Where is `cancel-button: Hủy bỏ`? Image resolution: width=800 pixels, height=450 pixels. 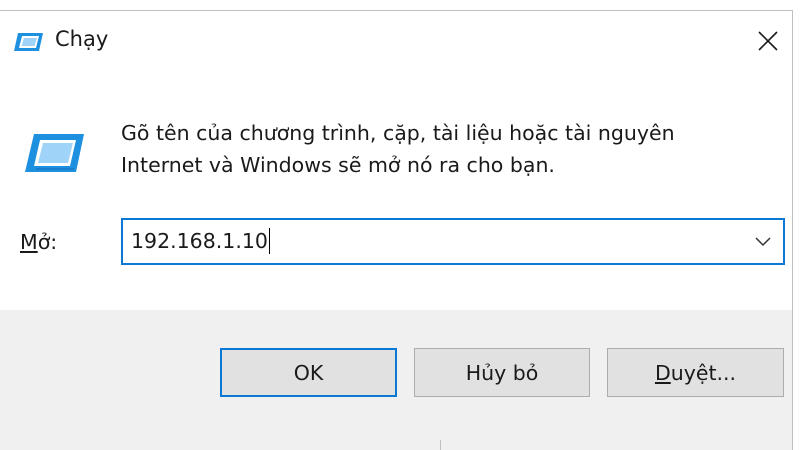
cancel-button: Hủy bỏ is located at coordinates (502, 372).